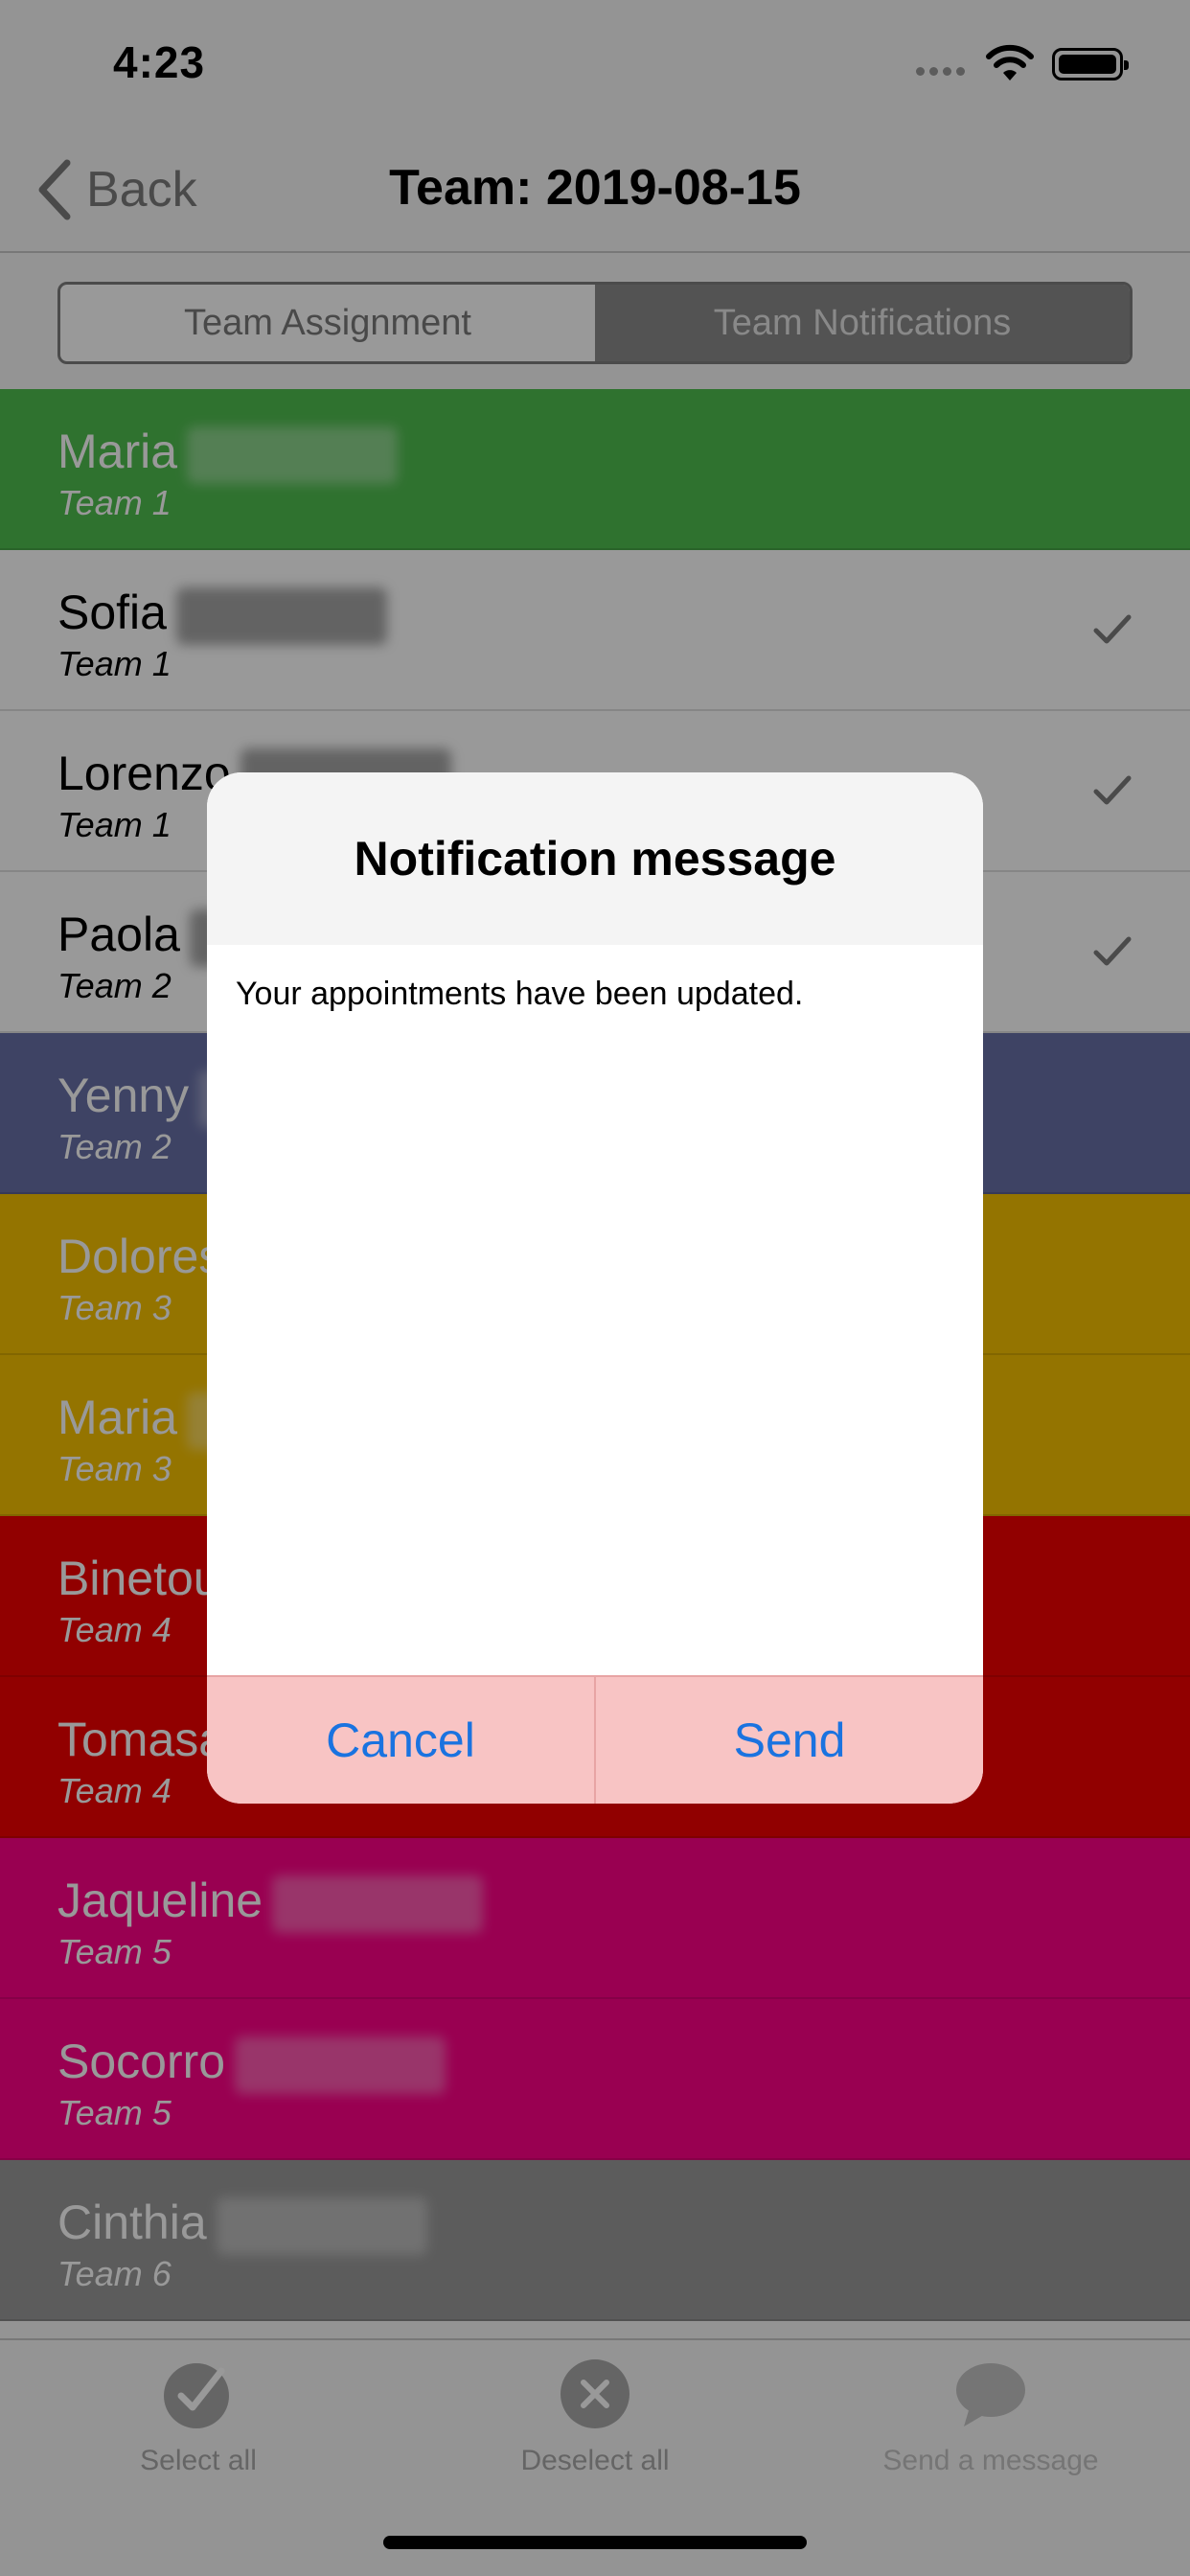 The height and width of the screenshot is (2576, 1190). I want to click on dialog-actions: Cancel Send, so click(595, 1740).